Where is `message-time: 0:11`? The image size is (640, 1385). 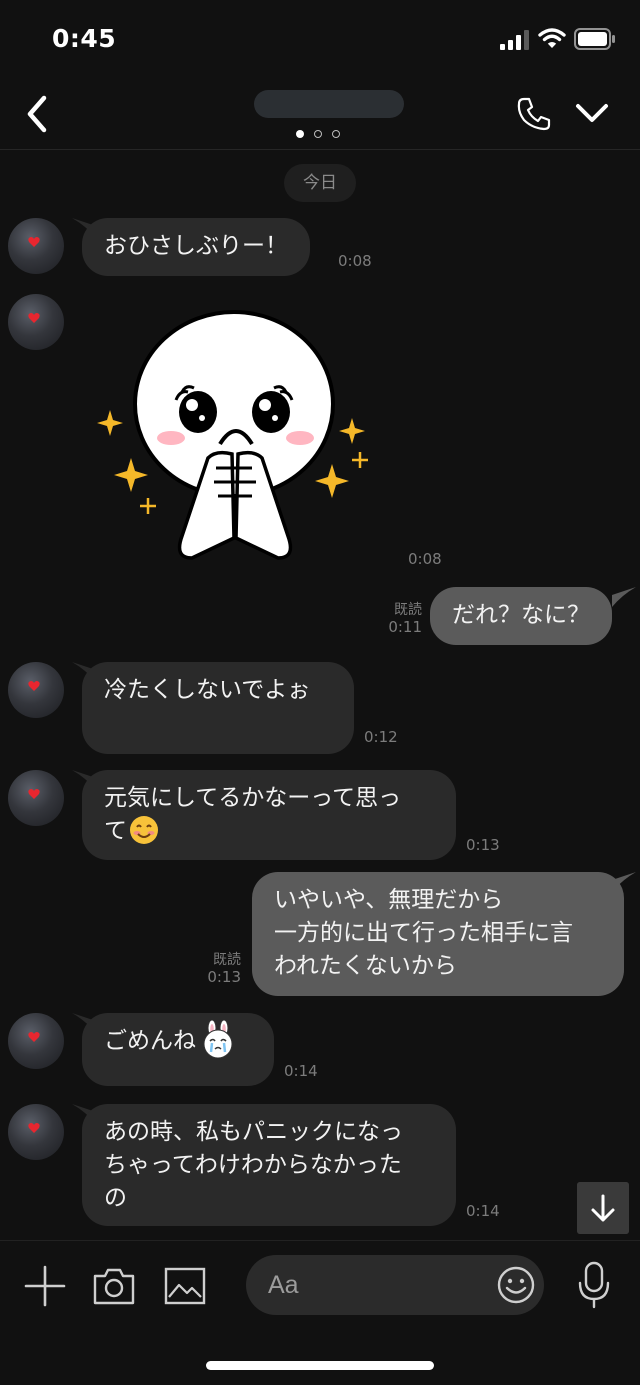 message-time: 0:11 is located at coordinates (405, 627).